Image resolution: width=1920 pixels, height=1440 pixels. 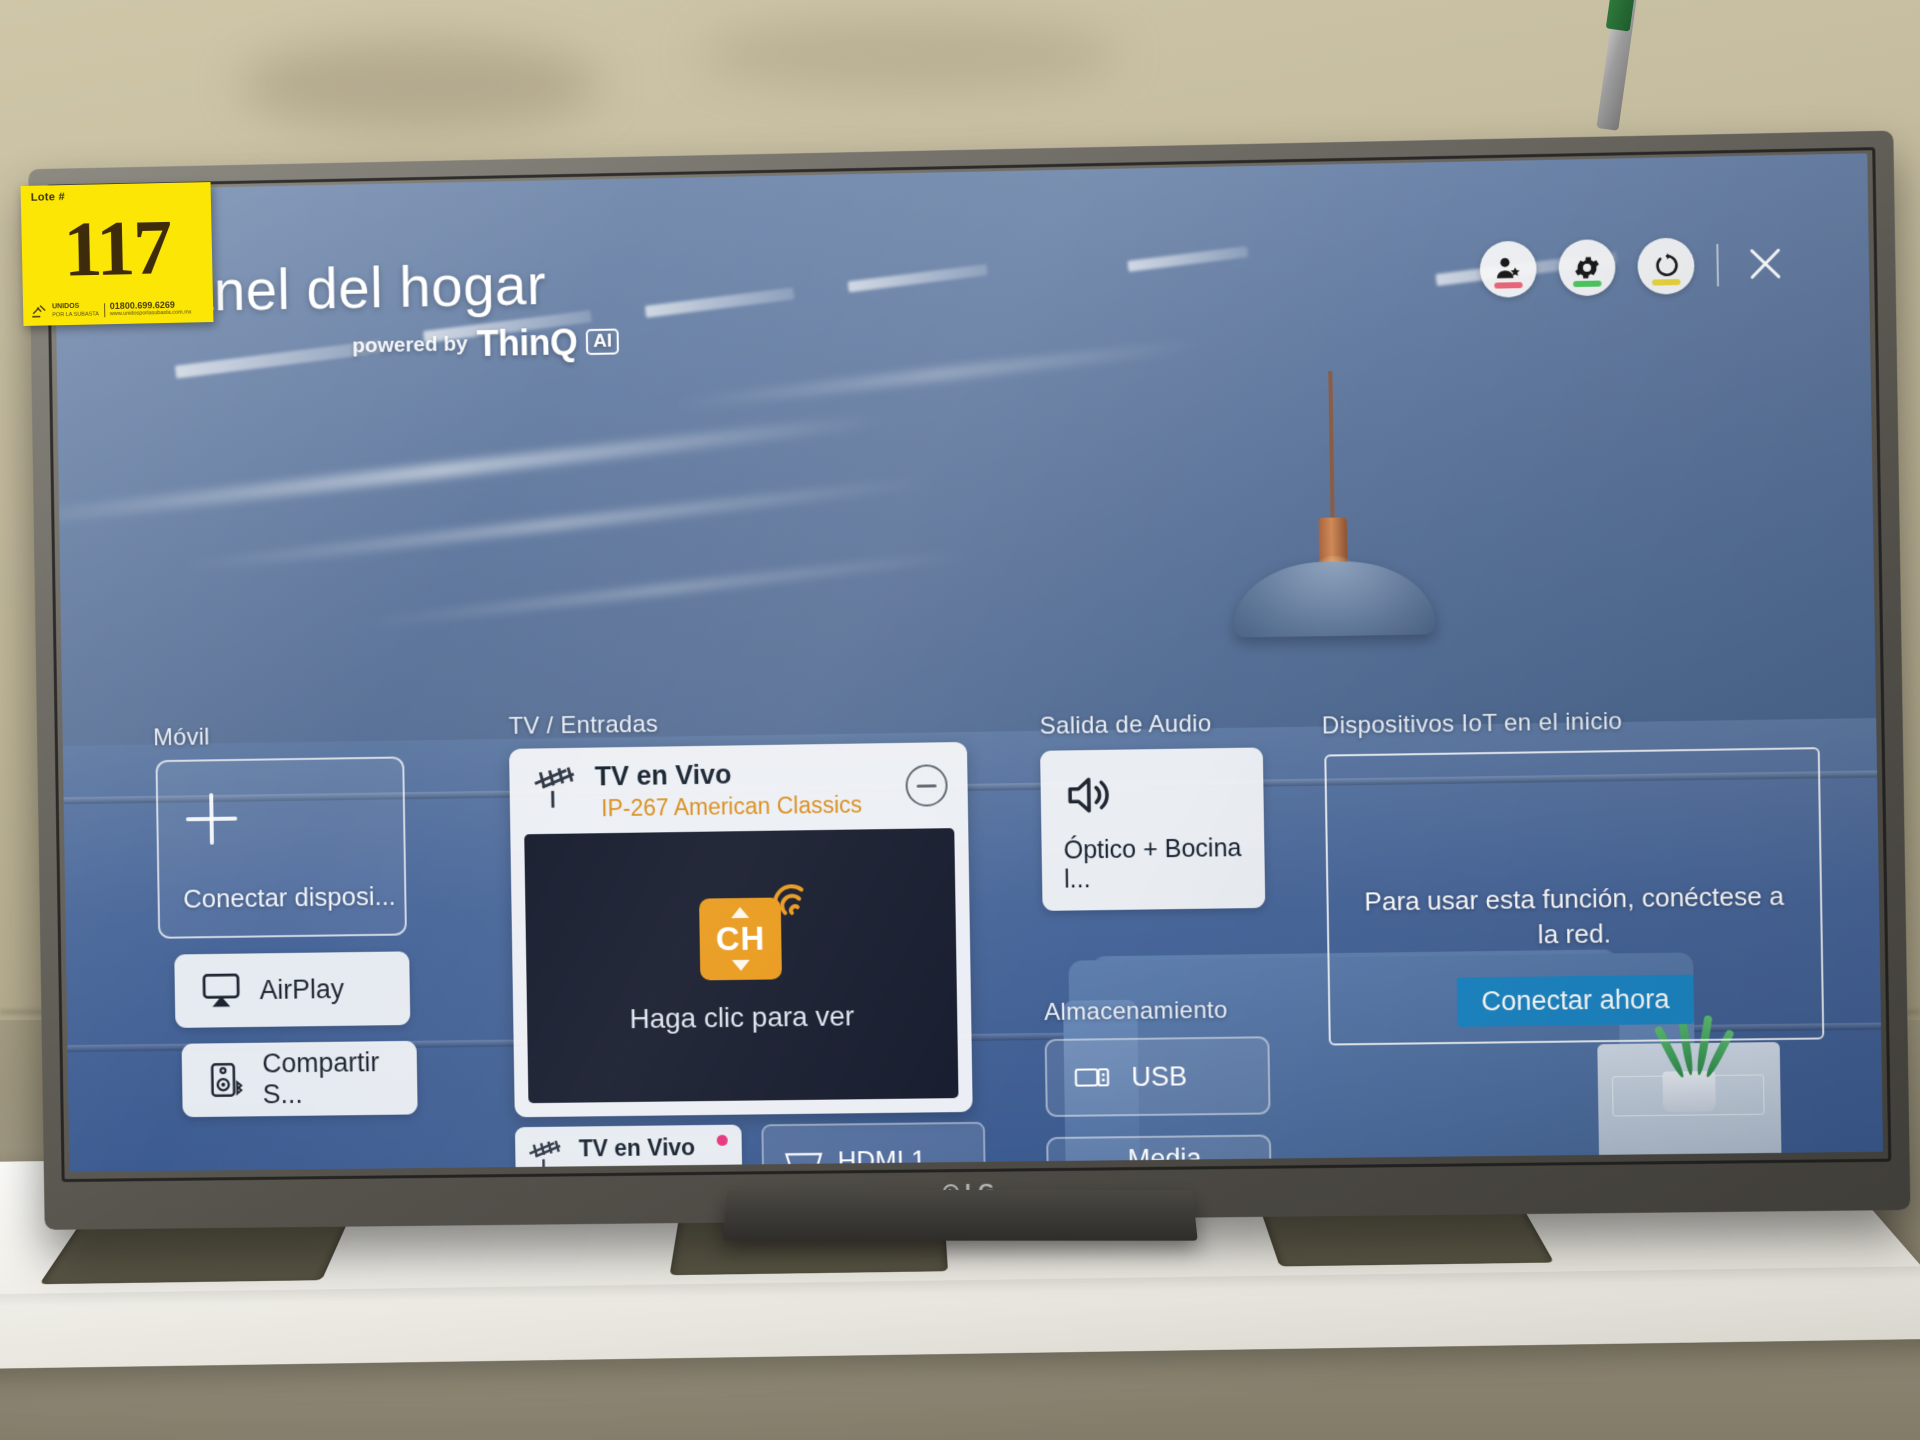 What do you see at coordinates (1334, 599) in the screenshot?
I see `pendant-lamp-shade` at bounding box center [1334, 599].